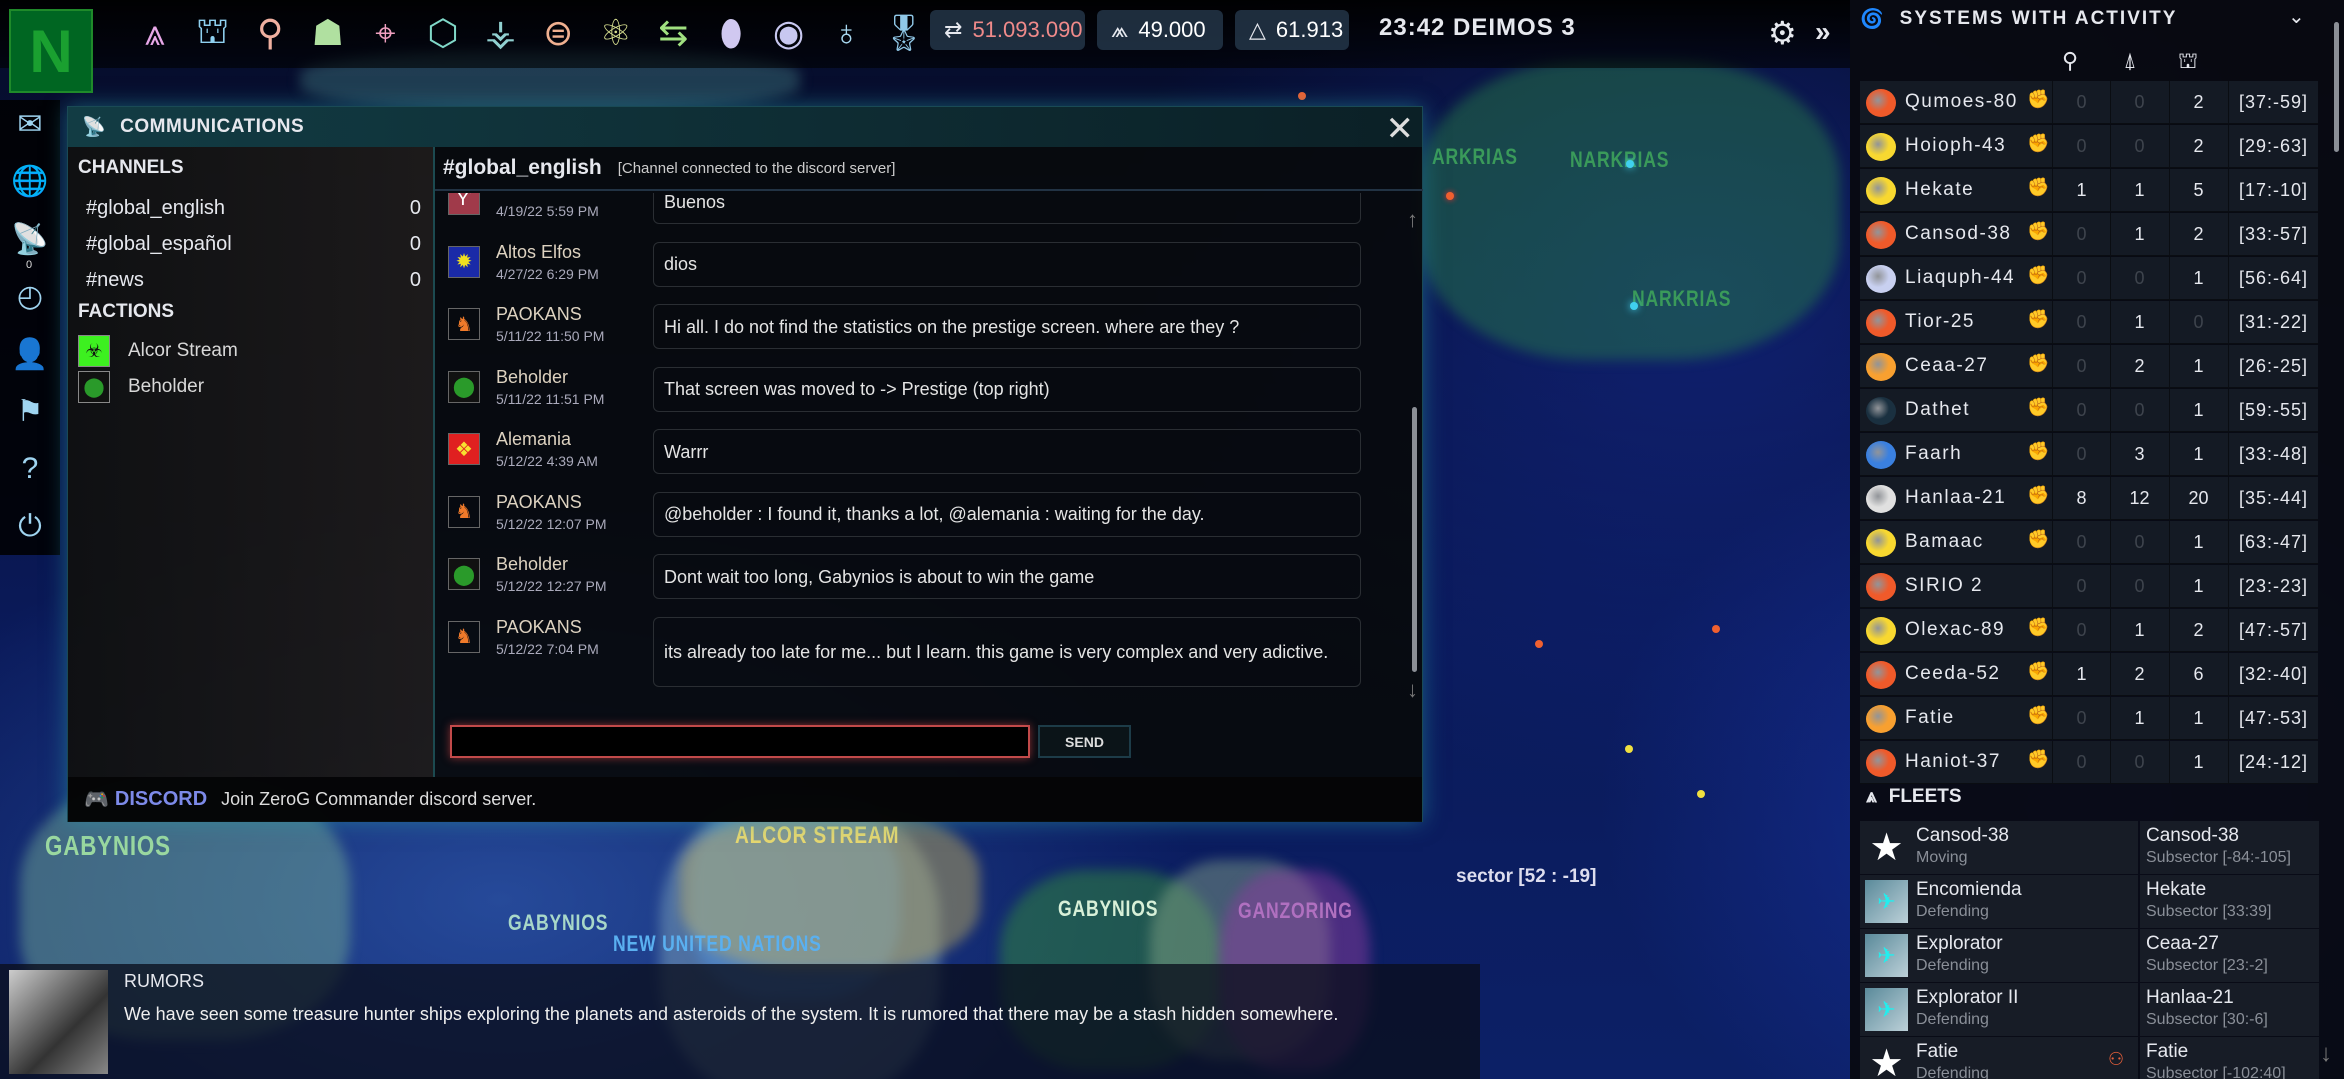 The image size is (2344, 1079). What do you see at coordinates (253, 208) in the screenshot?
I see `channel-item: #global_english 0` at bounding box center [253, 208].